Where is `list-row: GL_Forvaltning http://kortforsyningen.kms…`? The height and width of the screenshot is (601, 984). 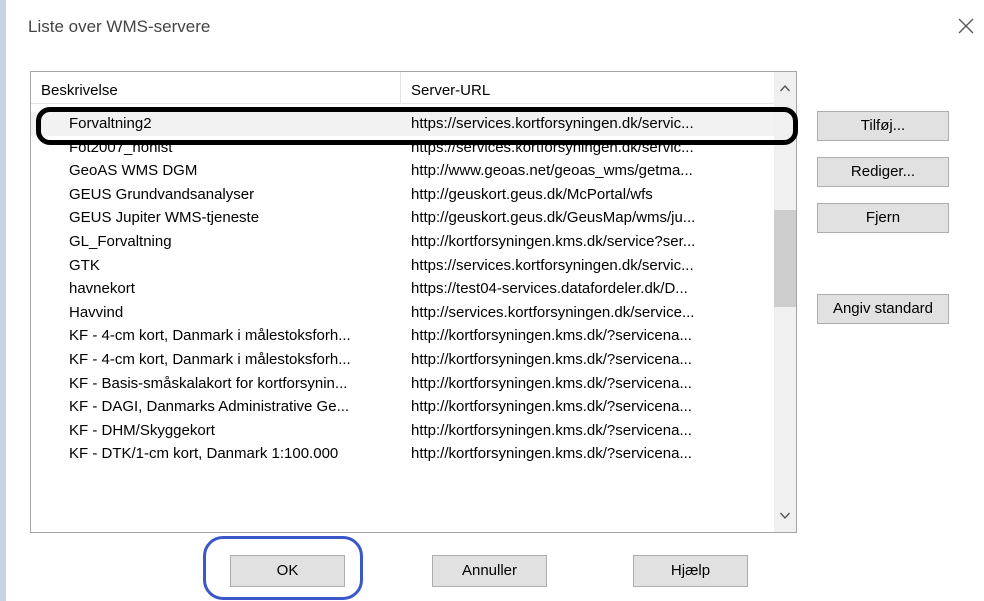 list-row: GL_Forvaltning http://kortforsyningen.kms… is located at coordinates (402, 242).